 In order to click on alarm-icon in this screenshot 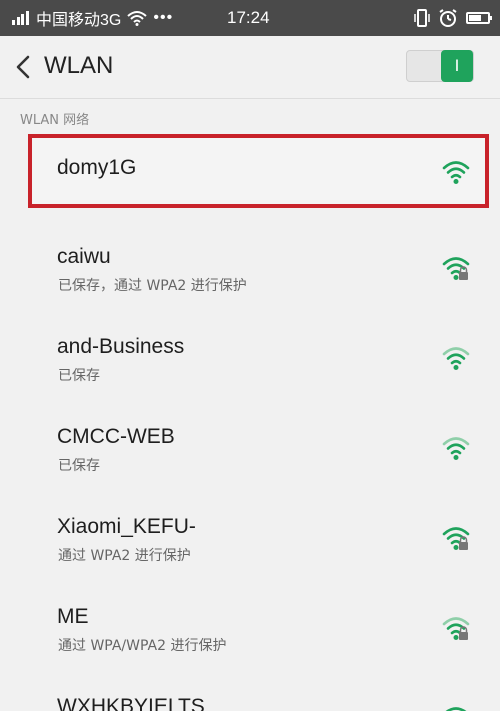, I will do `click(448, 18)`.